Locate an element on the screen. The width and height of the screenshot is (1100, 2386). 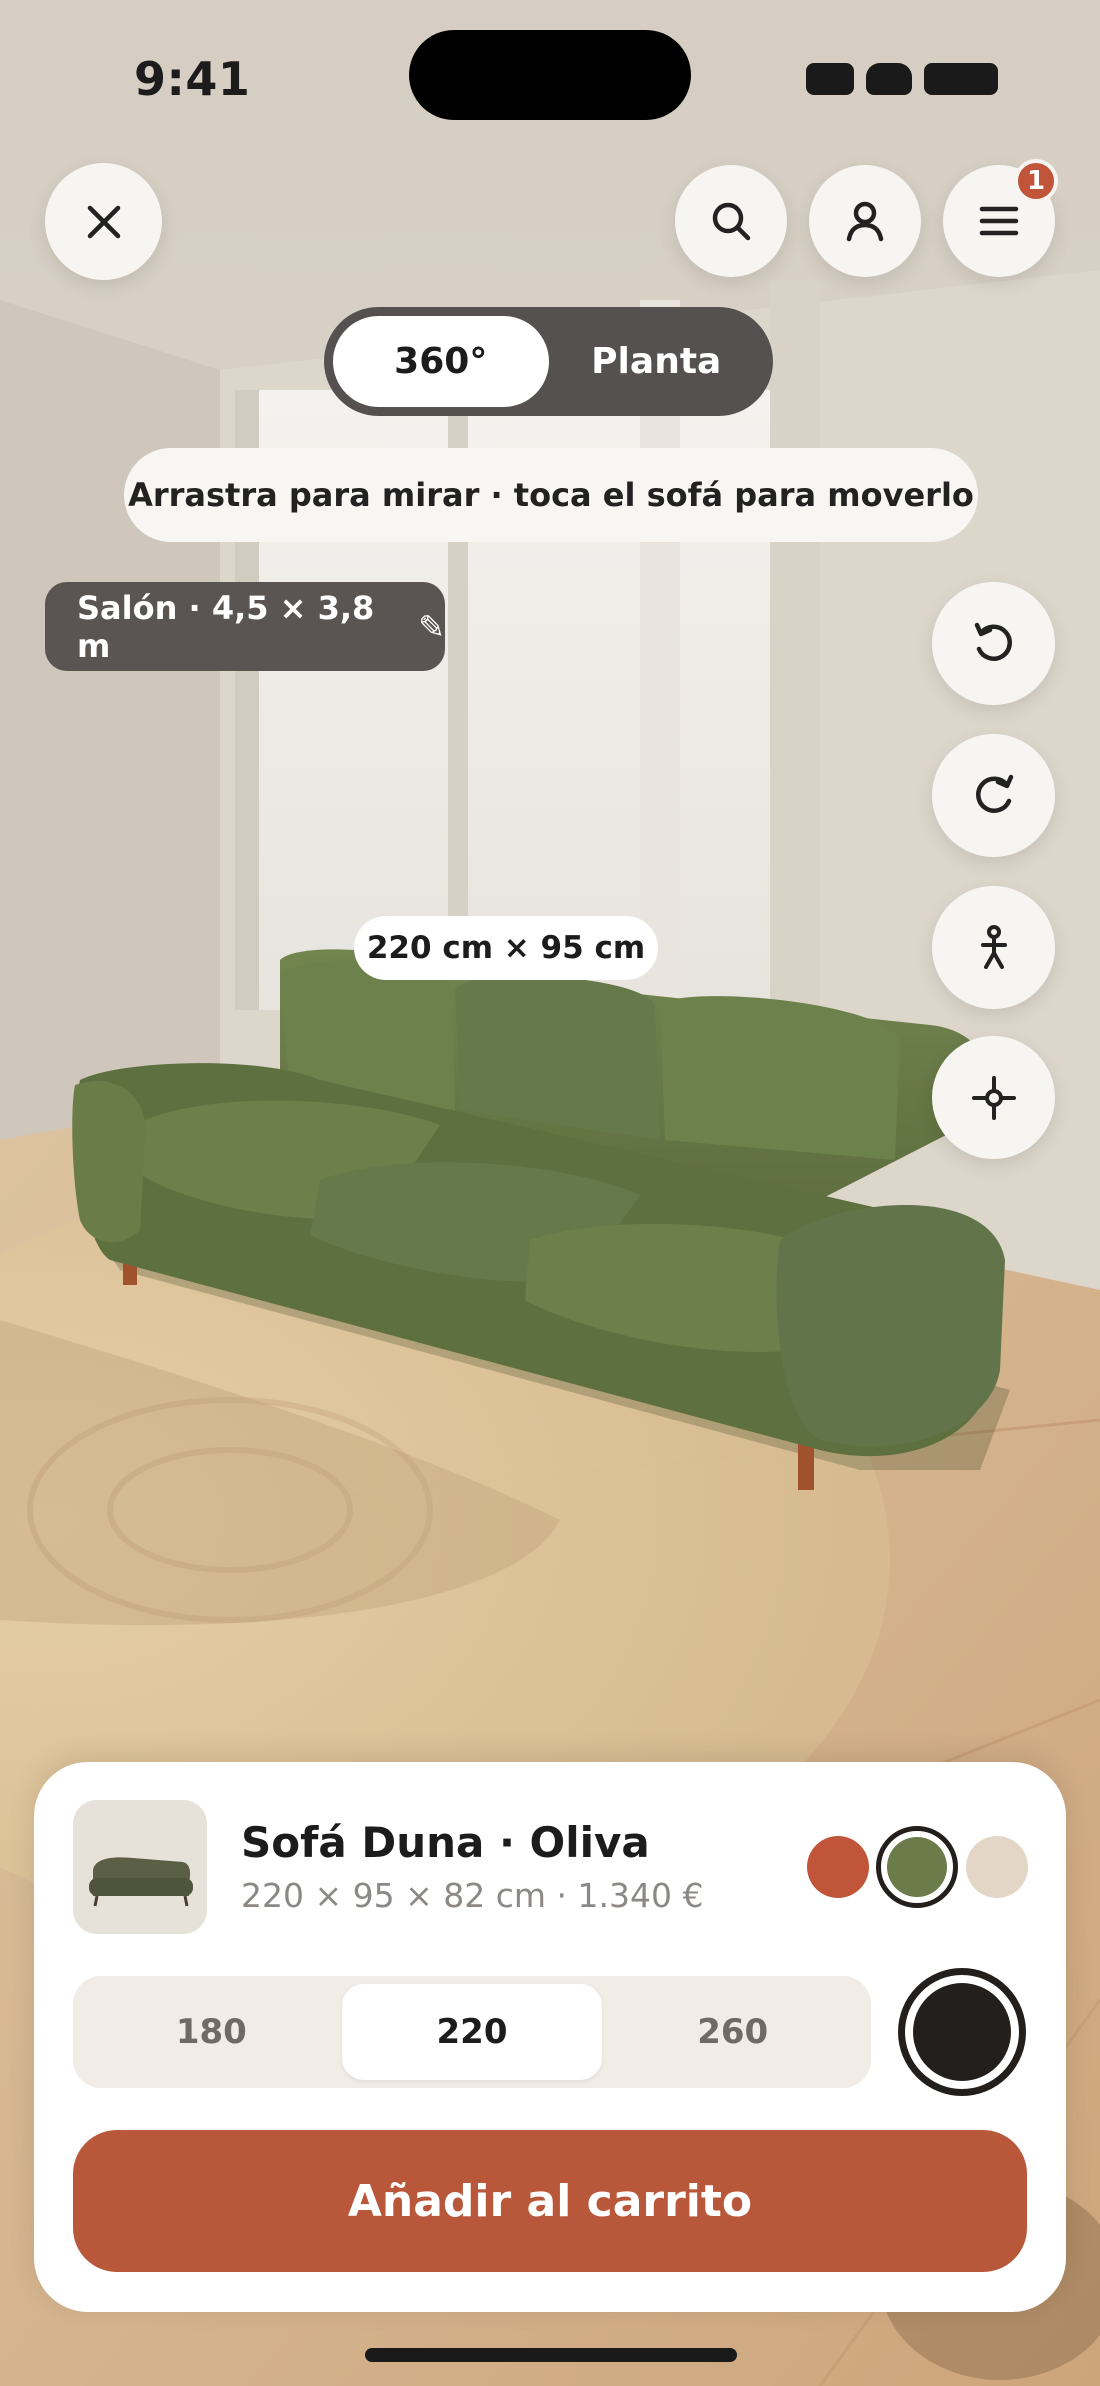
search-icon is located at coordinates (731, 221).